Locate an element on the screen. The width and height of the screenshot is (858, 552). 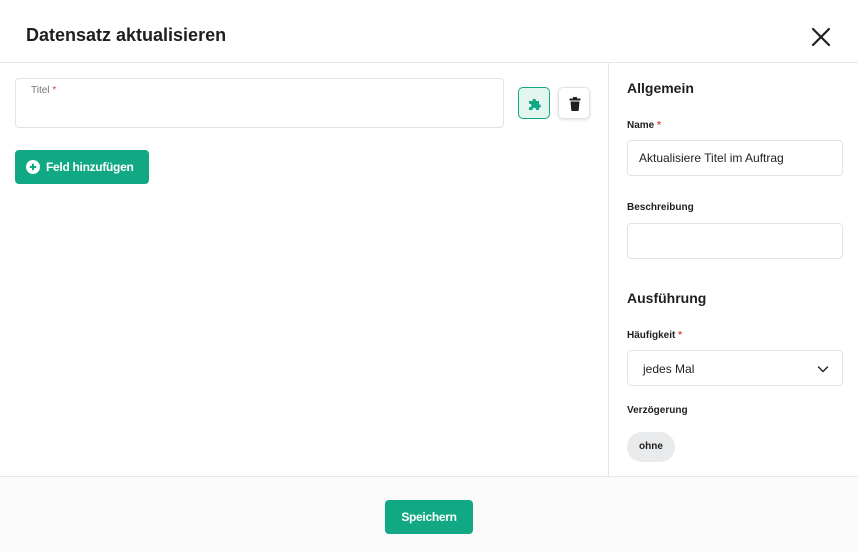
title-input is located at coordinates (260, 111).